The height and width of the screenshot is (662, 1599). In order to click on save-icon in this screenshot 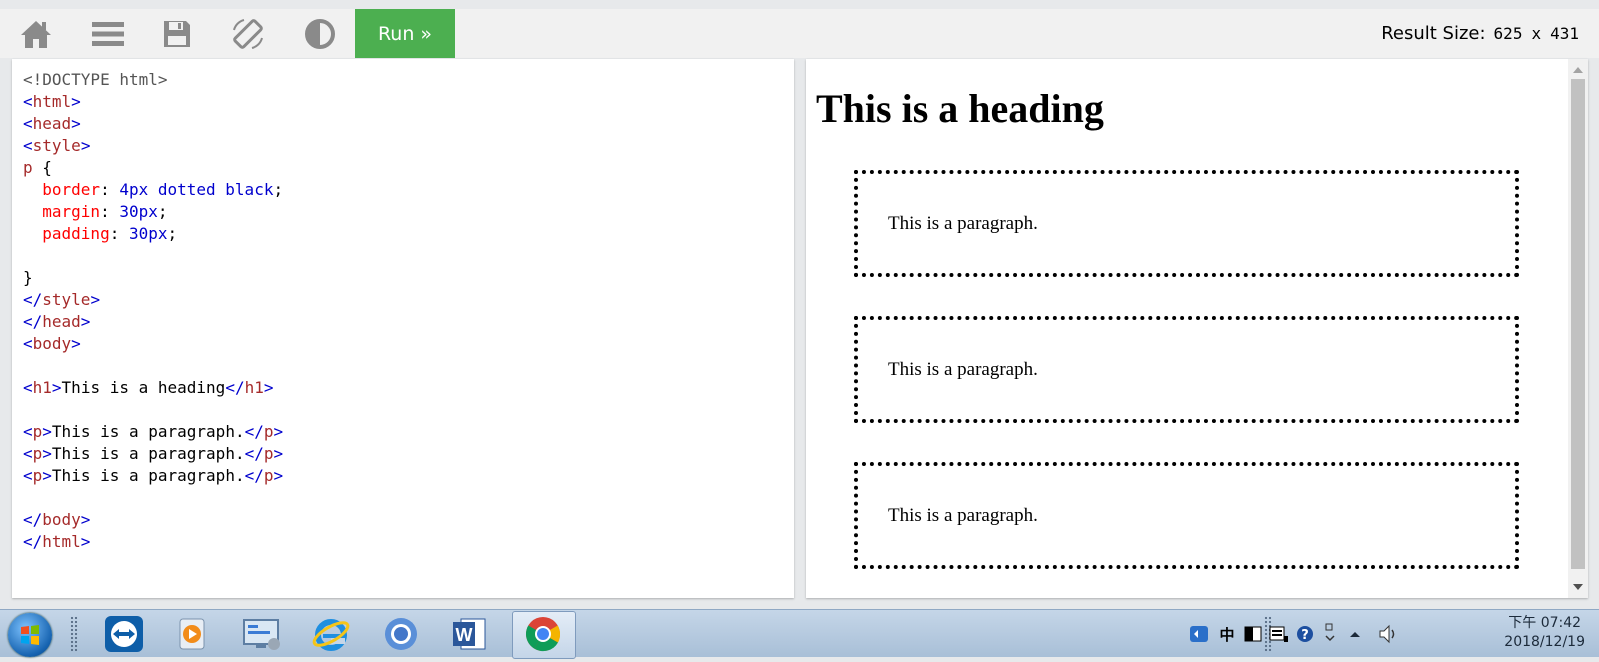, I will do `click(177, 33)`.